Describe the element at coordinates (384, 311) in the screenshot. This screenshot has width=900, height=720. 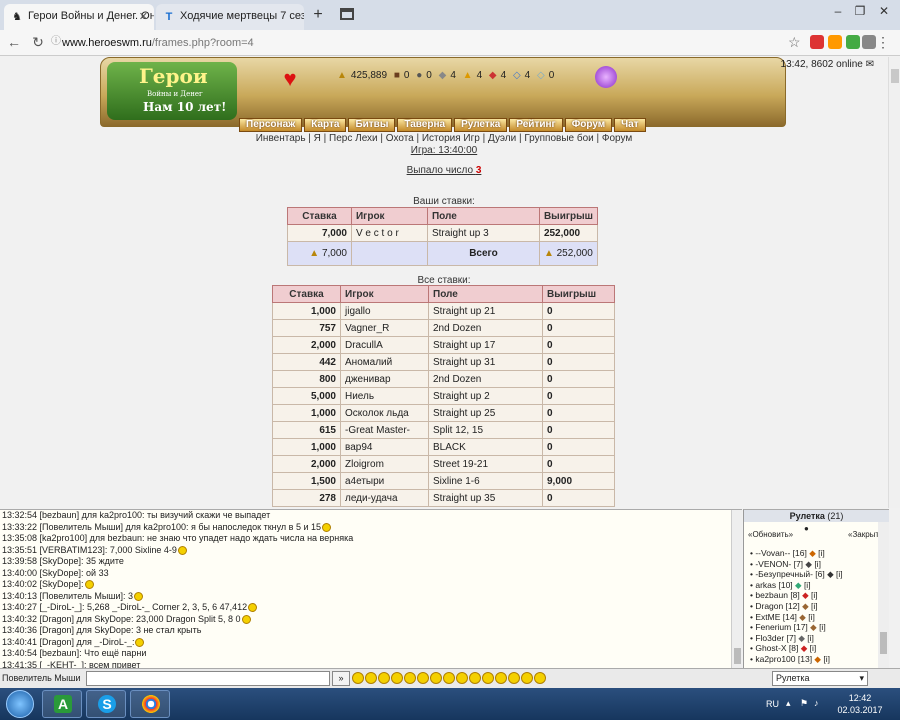
I see `player-cell: jigallo` at that location.